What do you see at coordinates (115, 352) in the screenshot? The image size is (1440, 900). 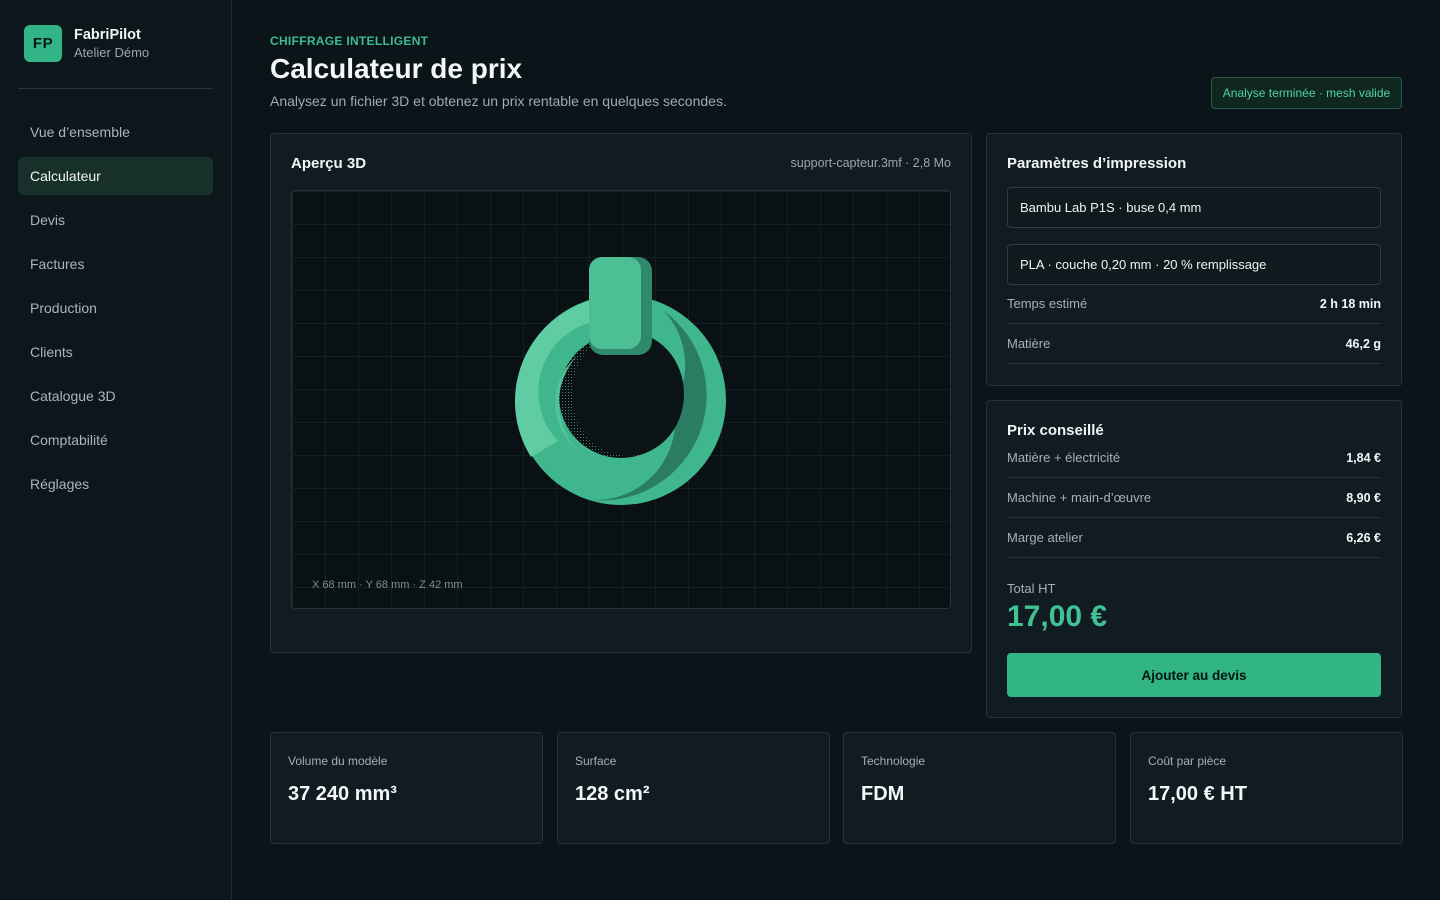 I see `sidebar-item-clients: Clients` at bounding box center [115, 352].